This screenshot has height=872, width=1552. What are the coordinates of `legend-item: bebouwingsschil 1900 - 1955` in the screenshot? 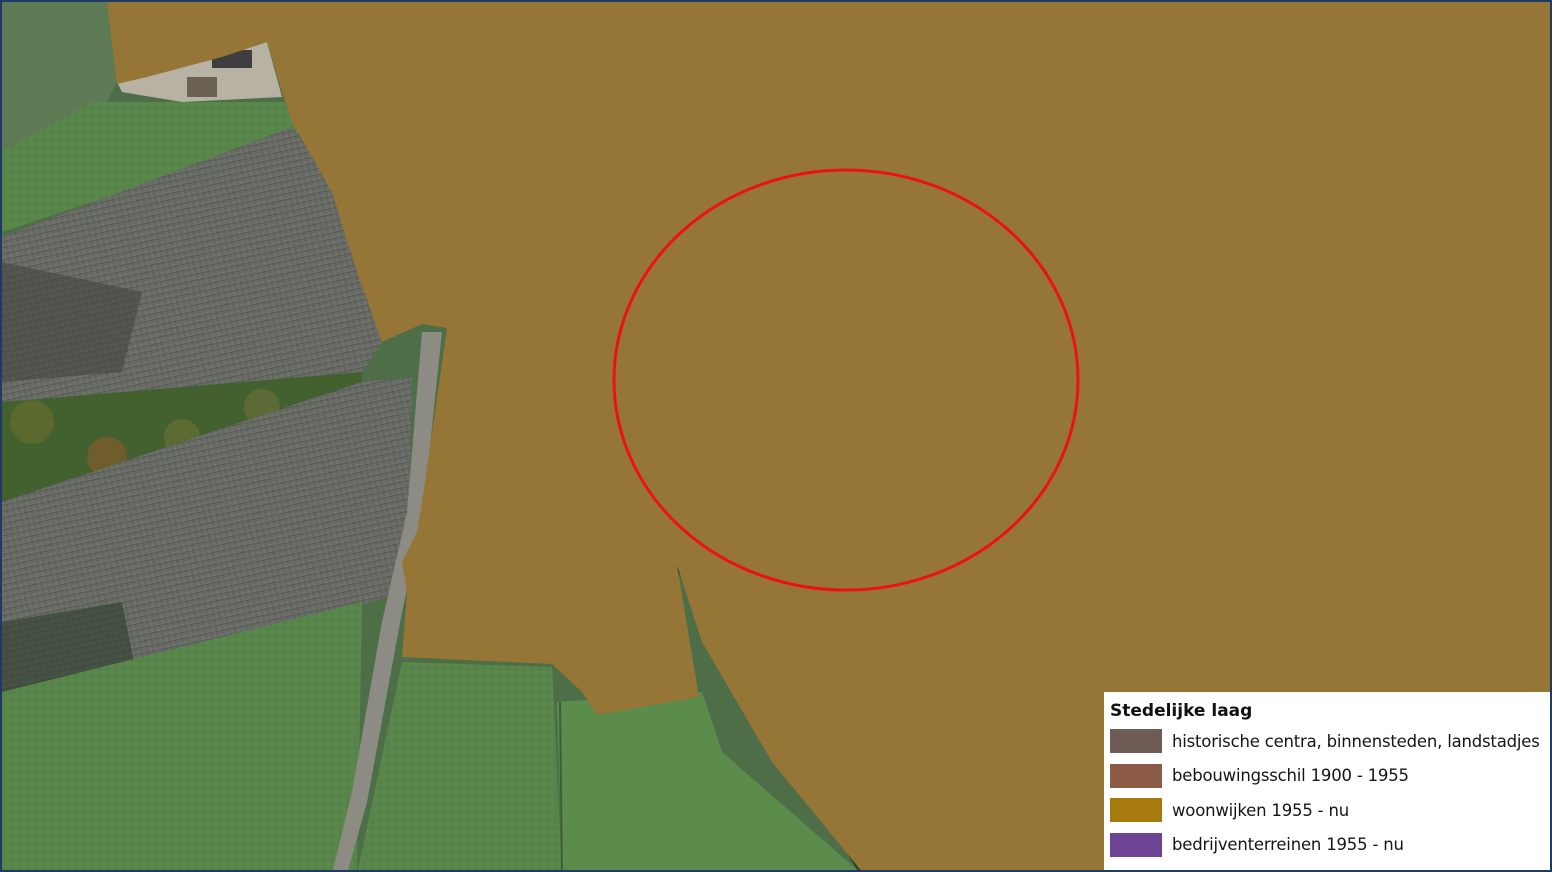 It's located at (1330, 776).